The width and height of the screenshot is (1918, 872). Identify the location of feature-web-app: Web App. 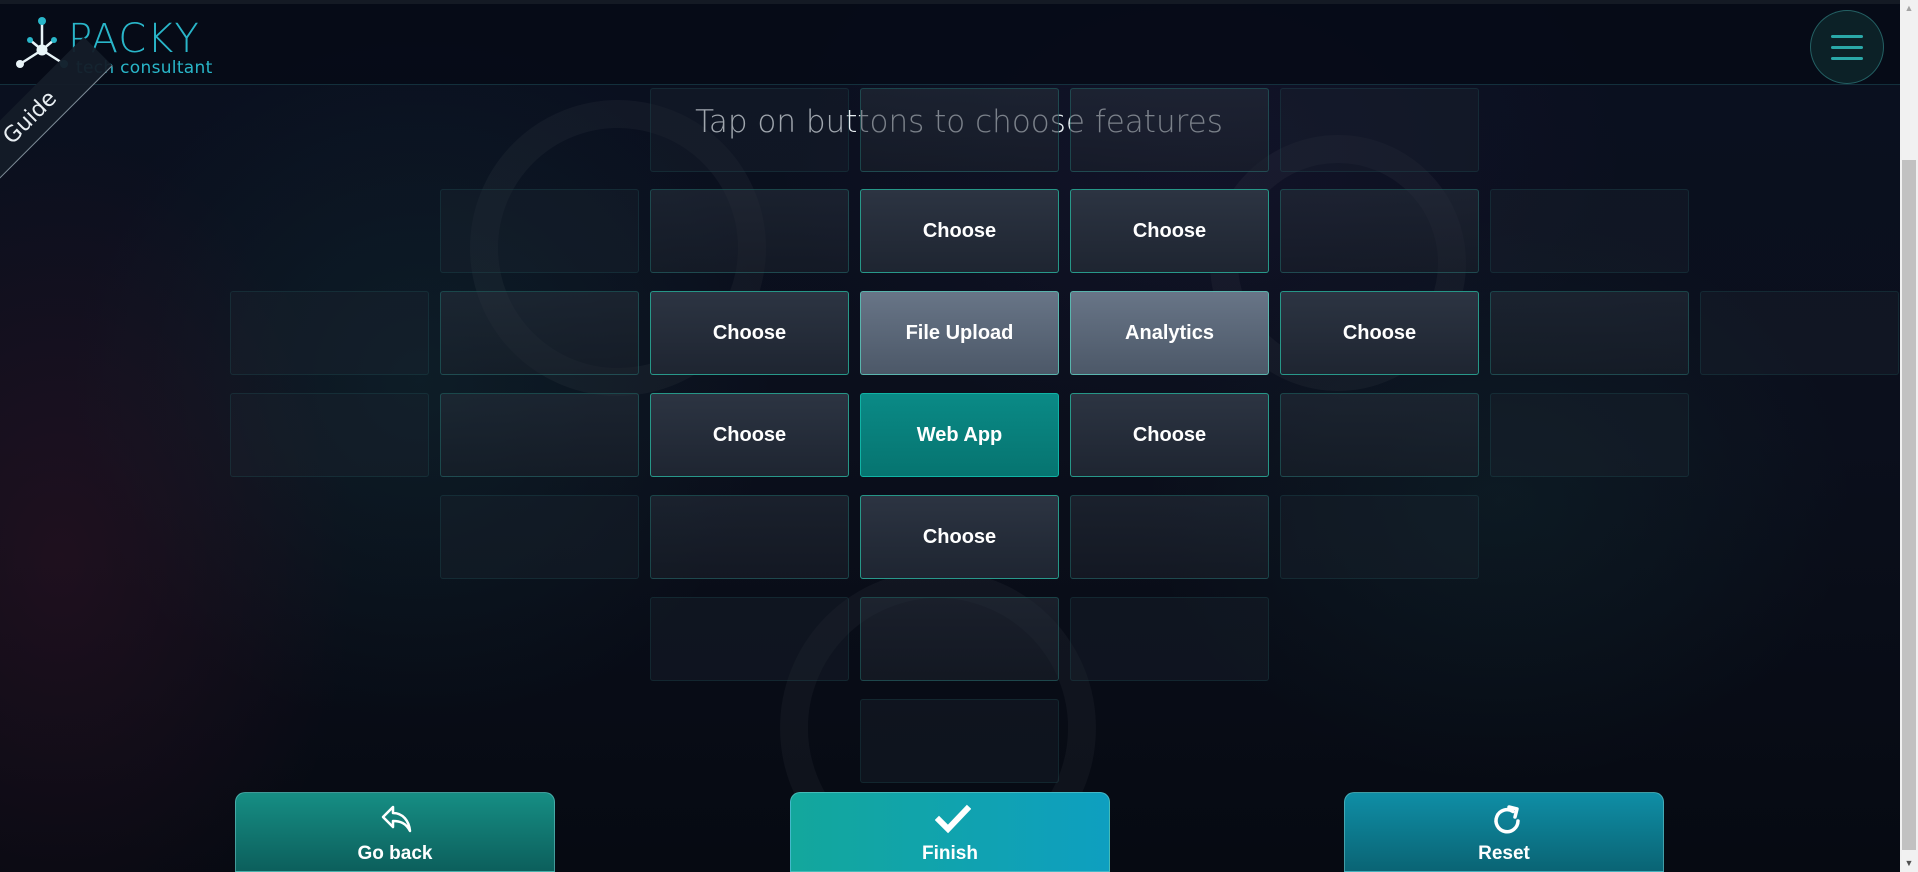
(959, 435).